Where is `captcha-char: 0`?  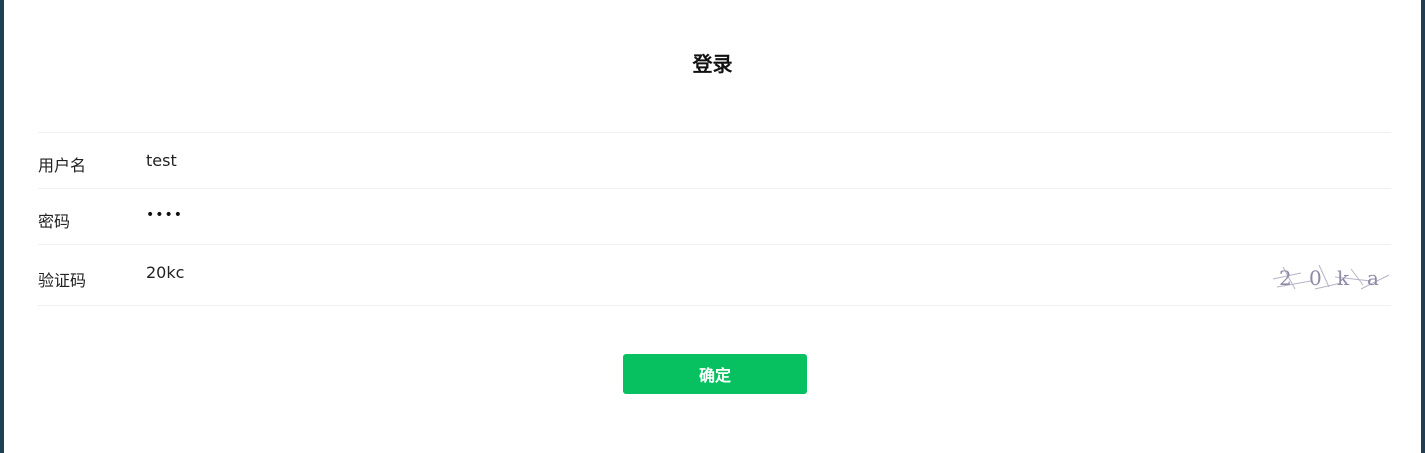 captcha-char: 0 is located at coordinates (1315, 278).